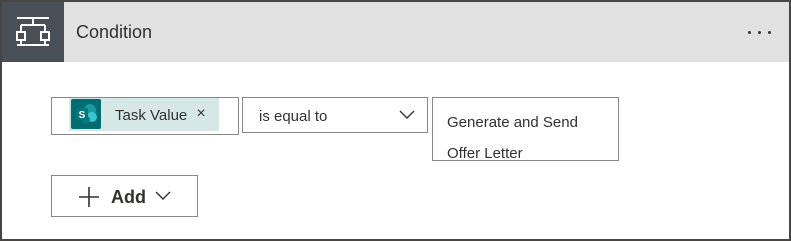 The width and height of the screenshot is (791, 241). What do you see at coordinates (114, 32) in the screenshot?
I see `condition-title: Condition` at bounding box center [114, 32].